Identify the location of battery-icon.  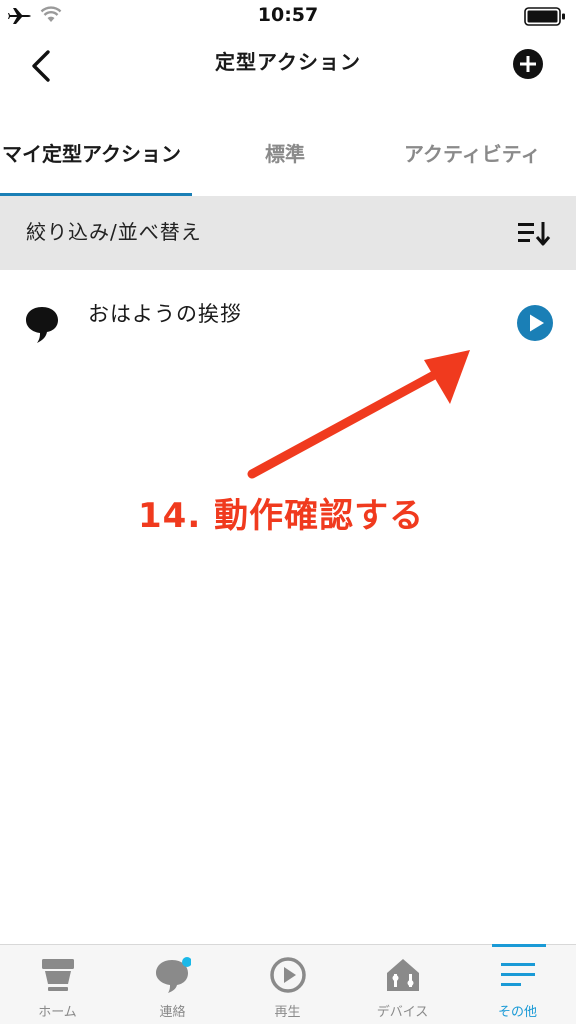
(544, 16).